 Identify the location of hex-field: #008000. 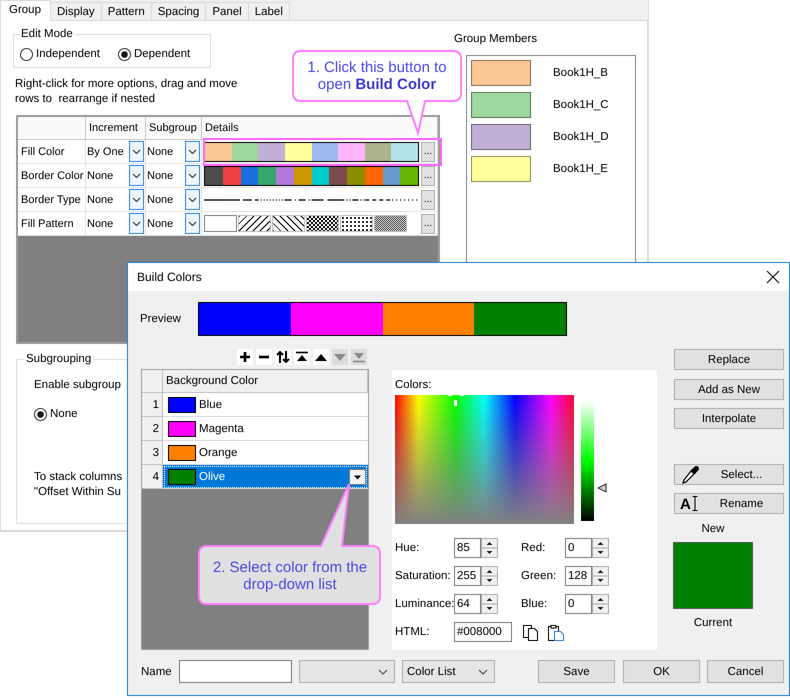
(483, 632).